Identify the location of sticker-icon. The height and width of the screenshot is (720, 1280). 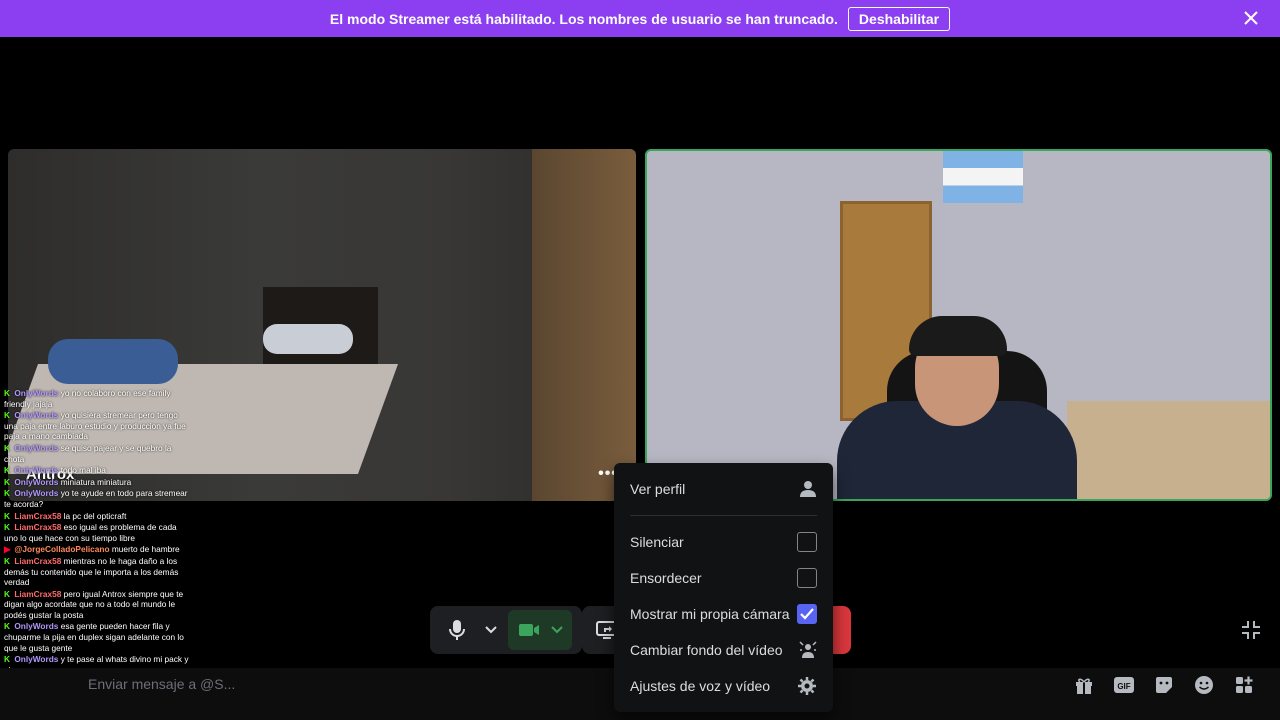
(1164, 685).